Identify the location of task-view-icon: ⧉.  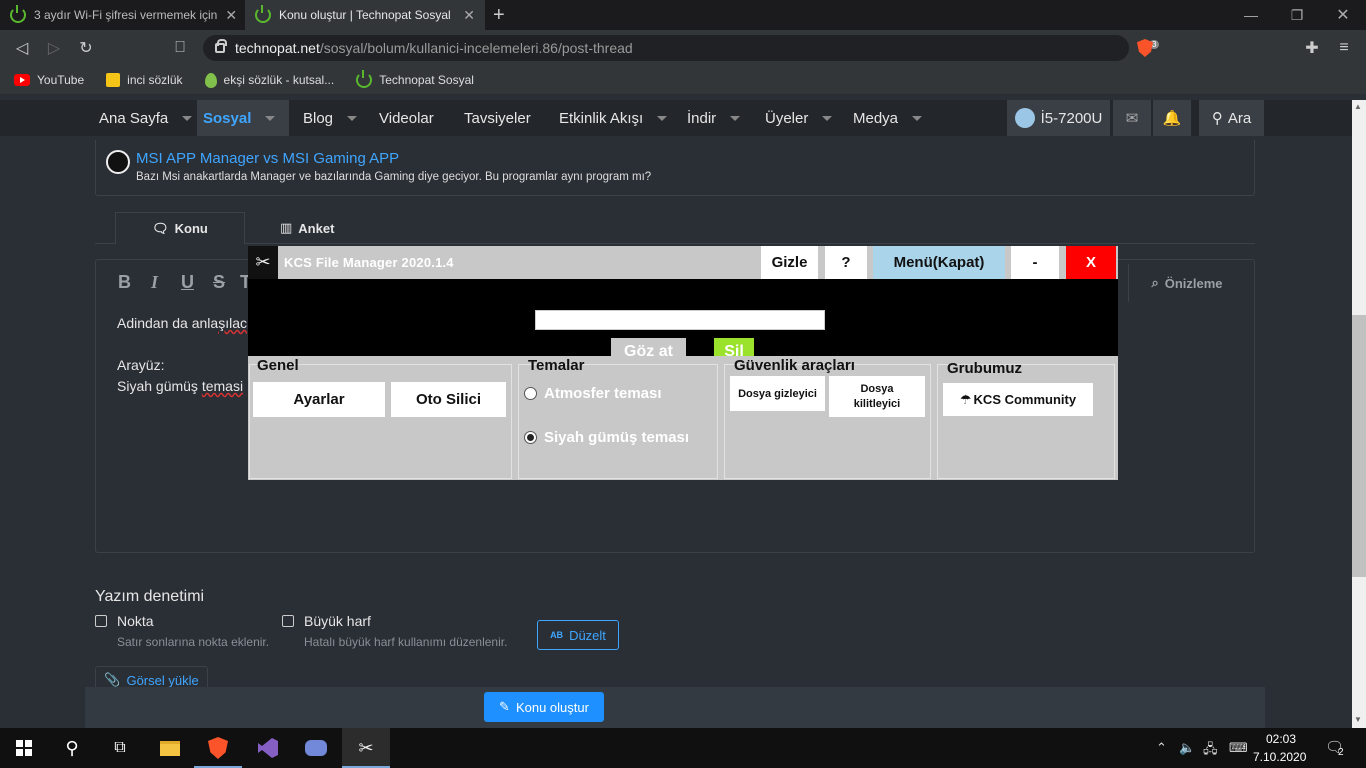
(120, 748).